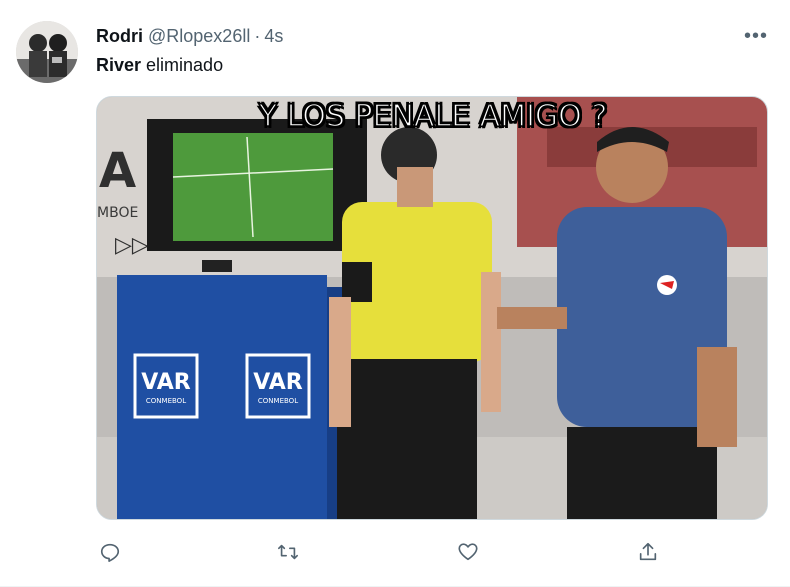  I want to click on heart-icon, so click(468, 552).